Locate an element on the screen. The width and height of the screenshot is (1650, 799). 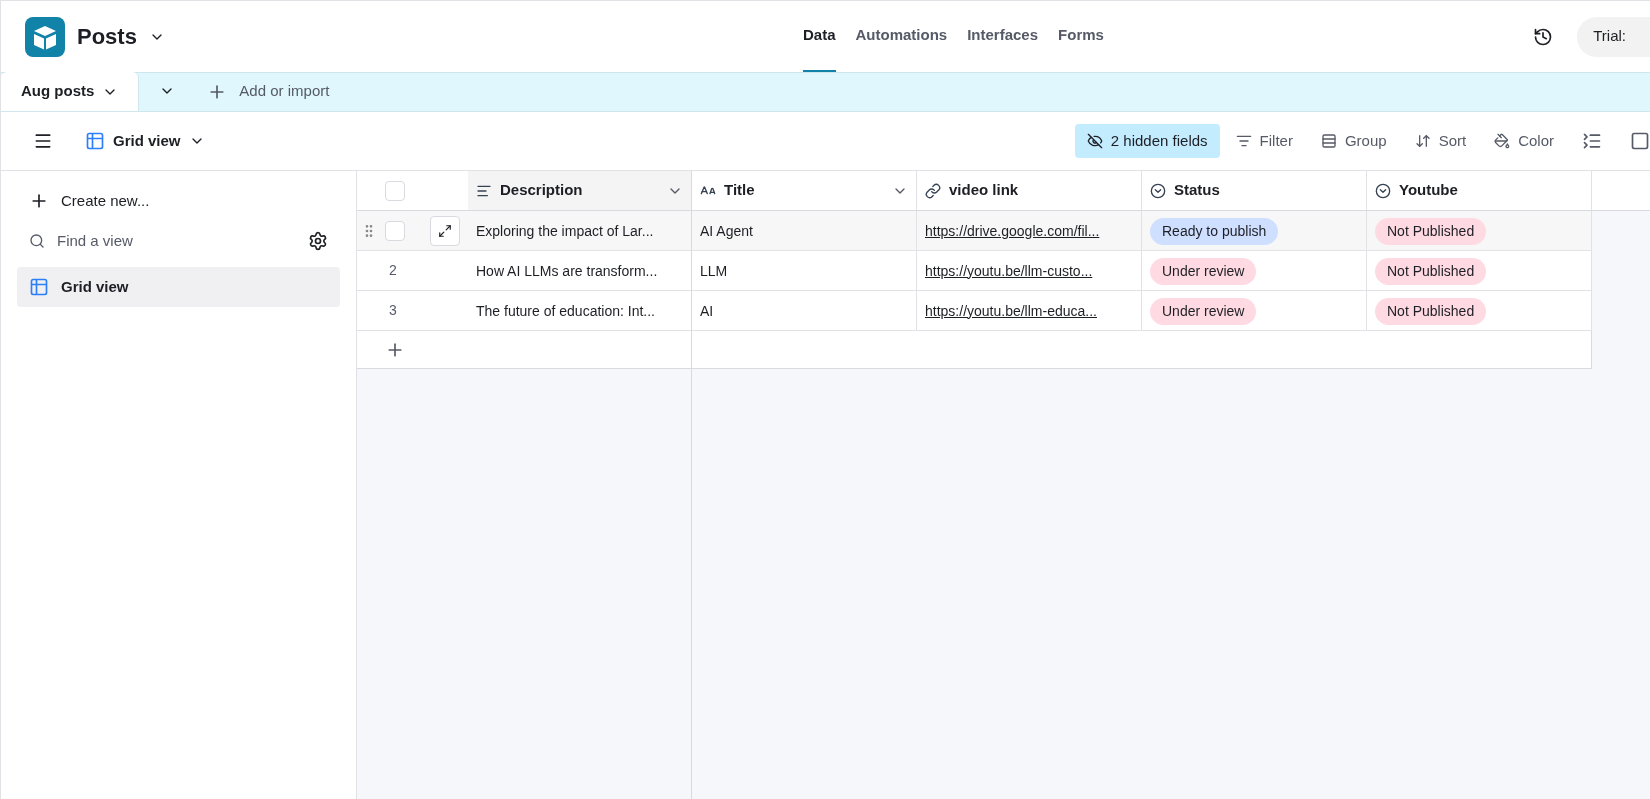
table-row: 2 How AI LLMs are transform... LLM https://youtu.be/llm-custo... Under review Not Published is located at coordinates (974, 271).